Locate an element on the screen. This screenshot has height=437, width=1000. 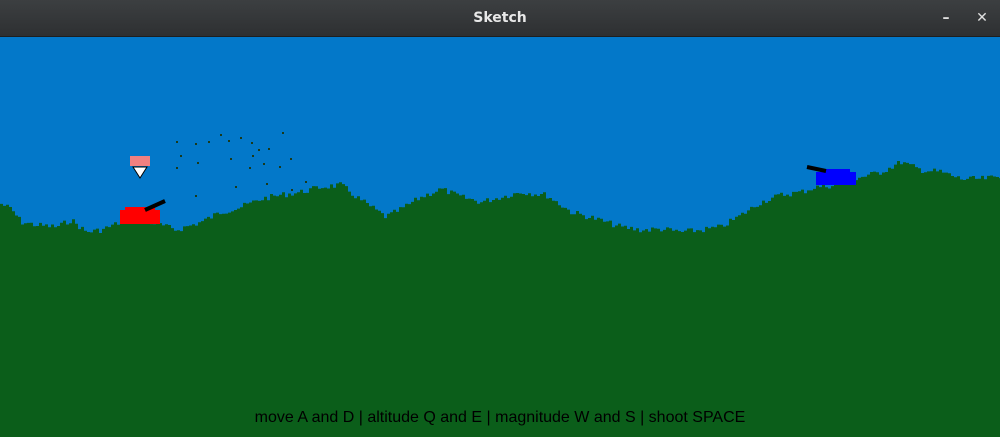
close-button: ✕ is located at coordinates (982, 18).